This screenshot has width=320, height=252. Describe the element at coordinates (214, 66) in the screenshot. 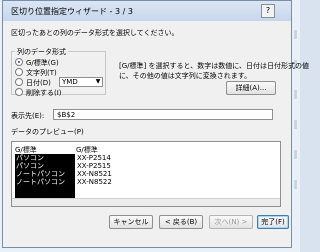

I see `format-description-line1: [G/標準] を選択すると、数字は数値に、日付は日付形式の値` at that location.